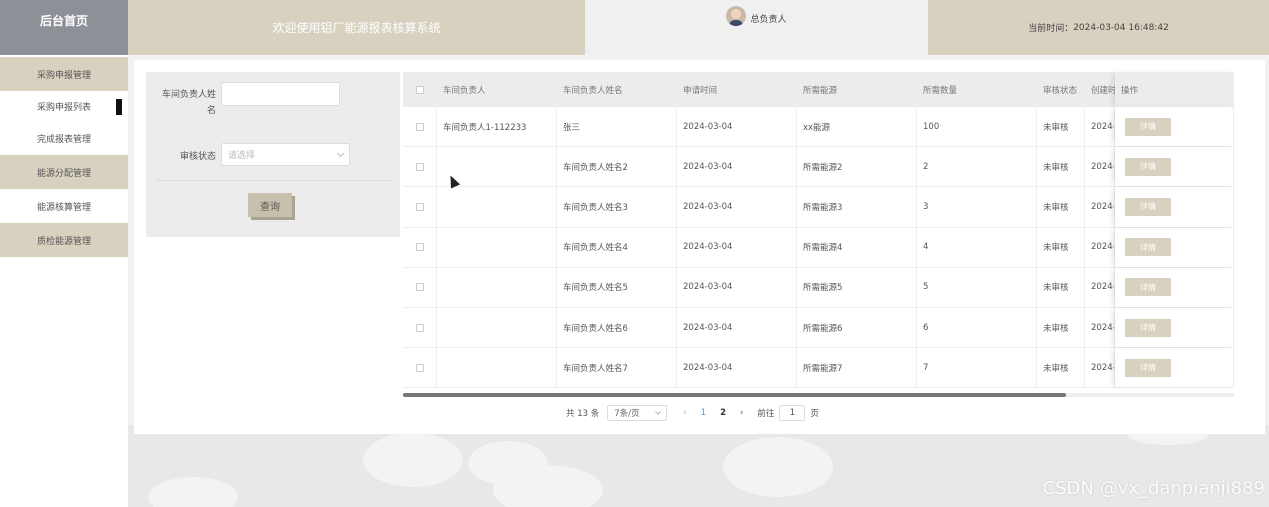 The height and width of the screenshot is (507, 1269). I want to click on time-value: 2024-03-04 16:48:42, so click(1121, 27).